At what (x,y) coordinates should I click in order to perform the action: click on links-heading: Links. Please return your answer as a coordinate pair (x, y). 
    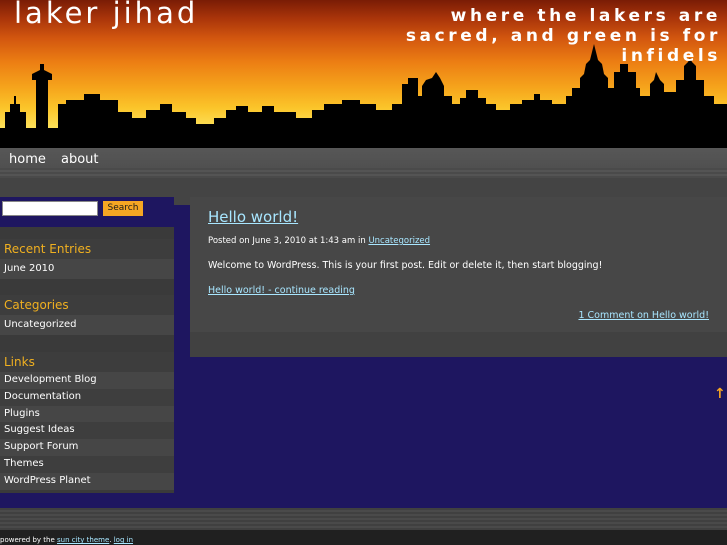
    Looking at the image, I should click on (87, 362).